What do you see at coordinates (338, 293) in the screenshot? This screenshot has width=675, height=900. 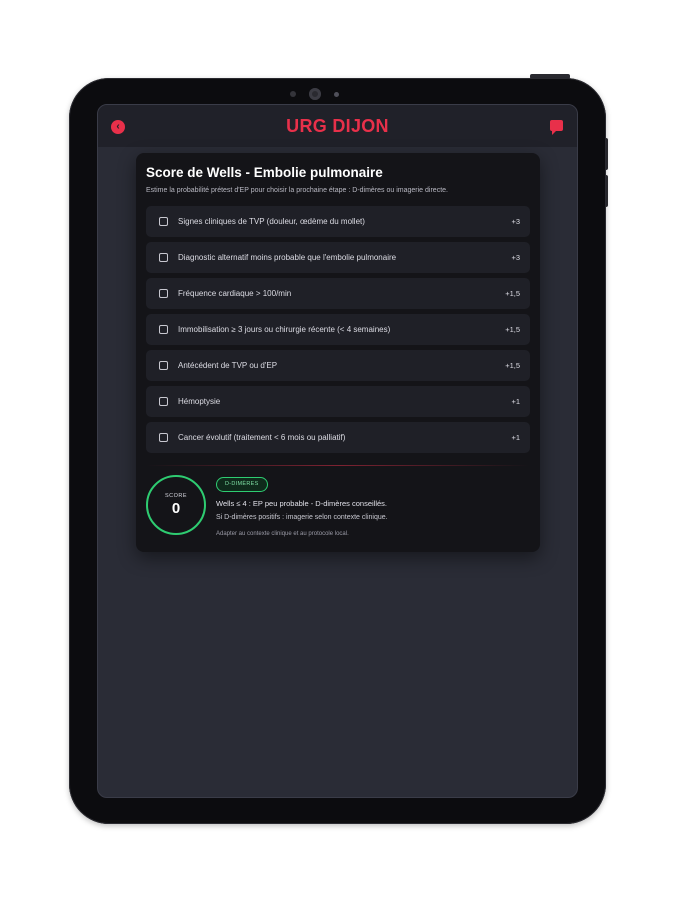 I see `criterion-item: Fréquence cardiaque > 100/min +1,5` at bounding box center [338, 293].